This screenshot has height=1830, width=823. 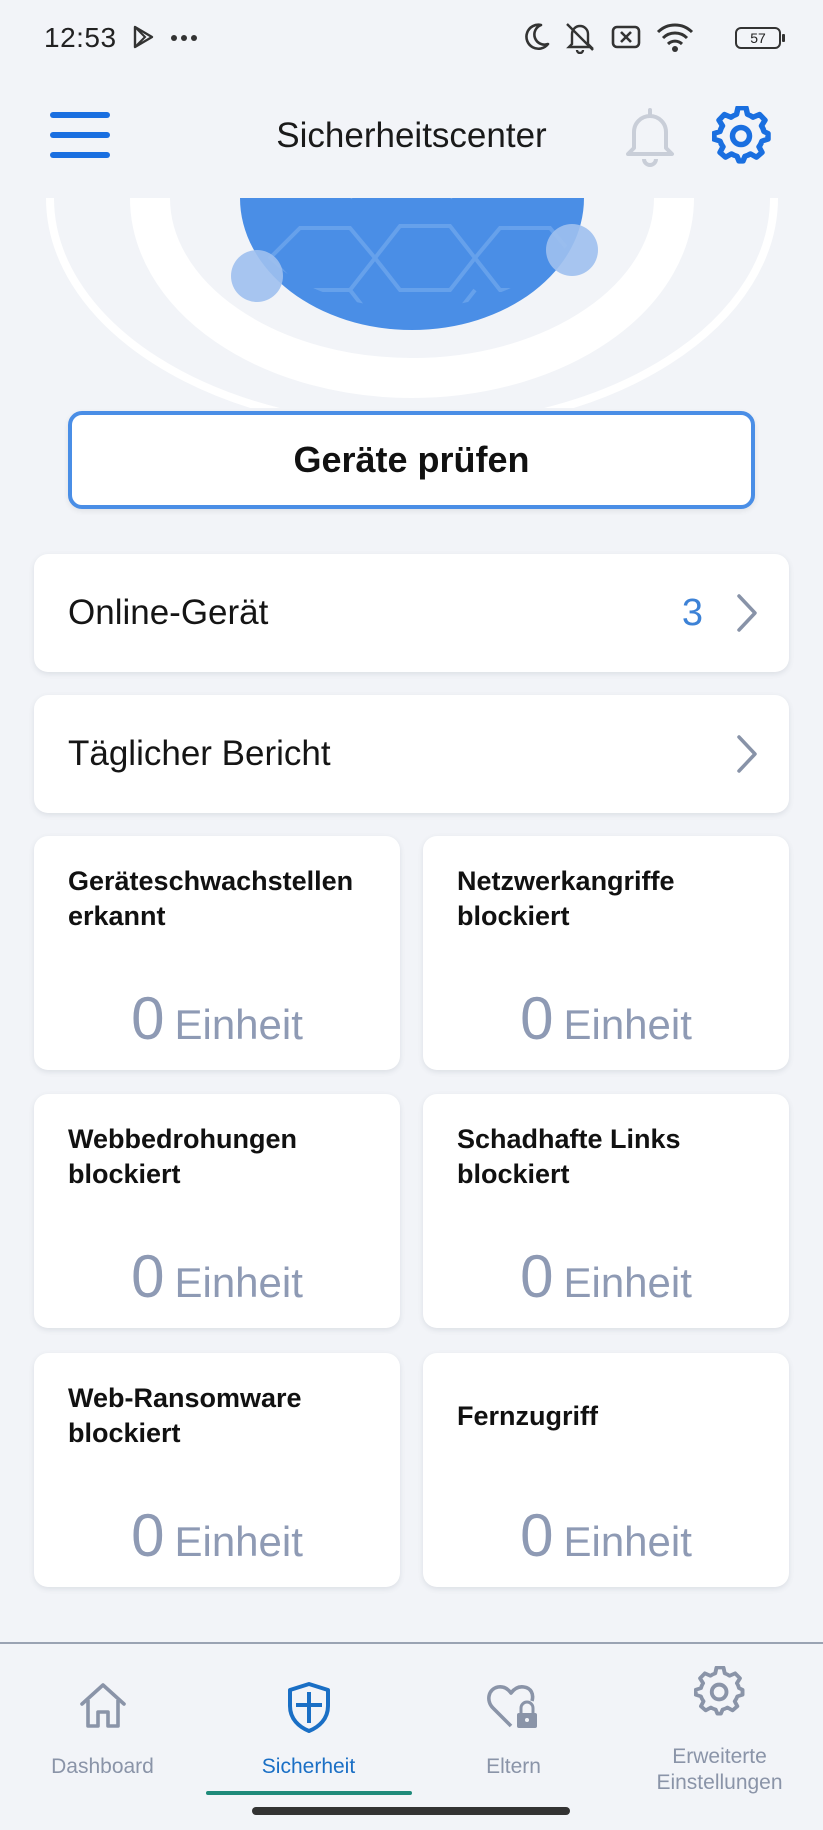 I want to click on stat-title: Schadhafte Links blockiert, so click(x=569, y=1156).